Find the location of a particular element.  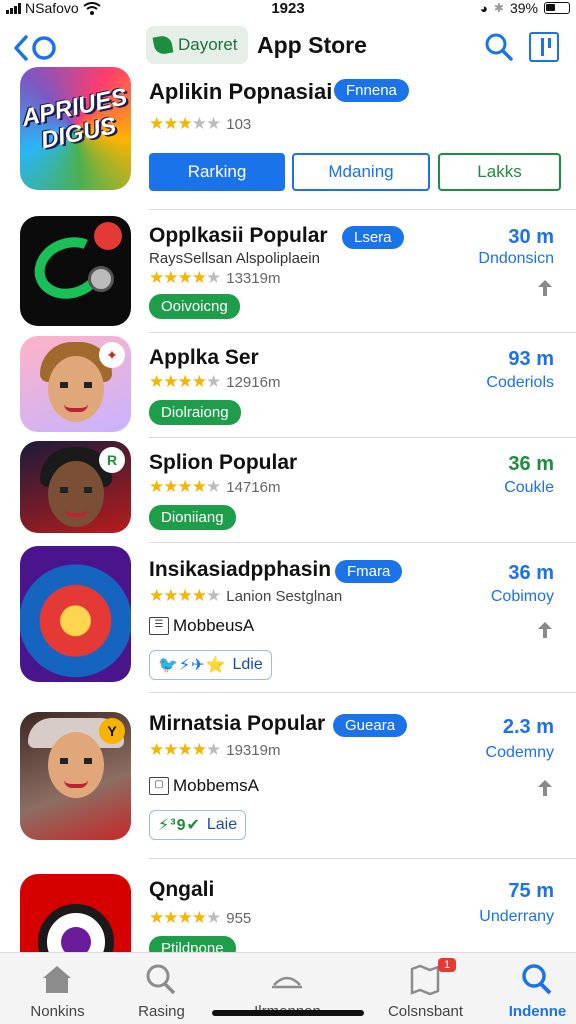

tab-consultant: Colsnsbant is located at coordinates (425, 988).